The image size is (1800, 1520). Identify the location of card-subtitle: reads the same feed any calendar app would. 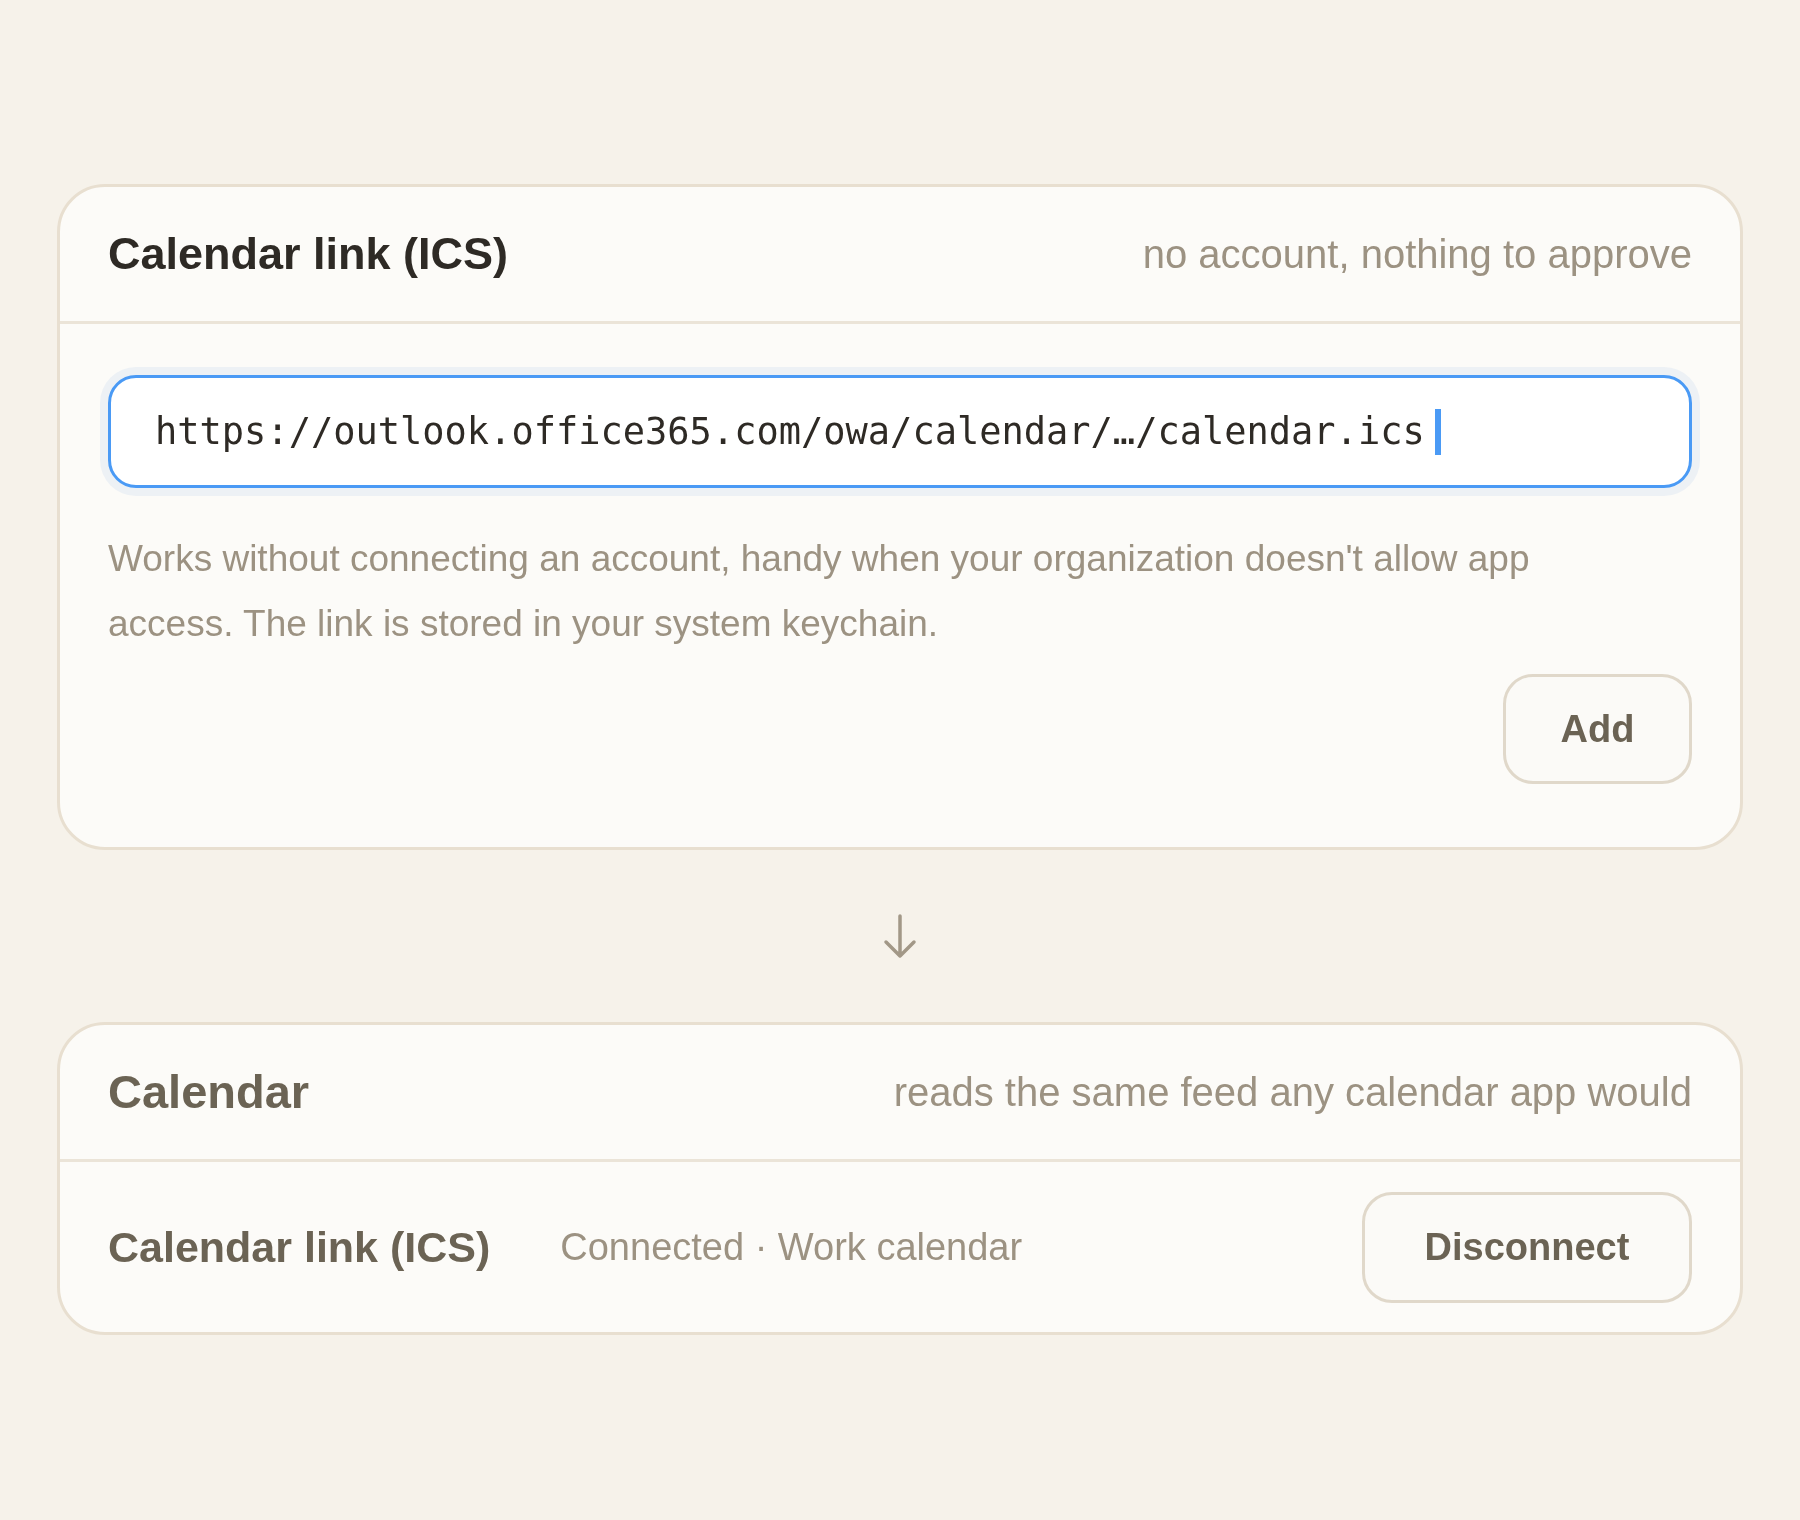
(1292, 1092).